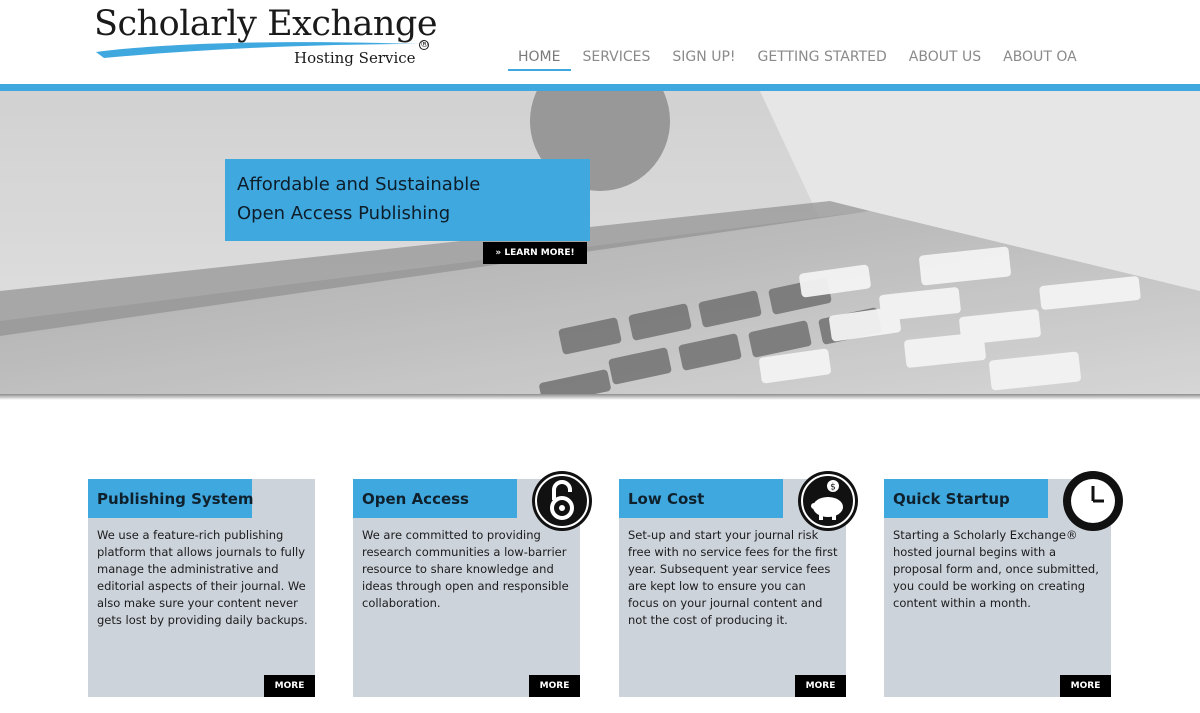 The image size is (1200, 713). Describe the element at coordinates (822, 59) in the screenshot. I see `nav-getting-started: GETTING STARTED` at that location.